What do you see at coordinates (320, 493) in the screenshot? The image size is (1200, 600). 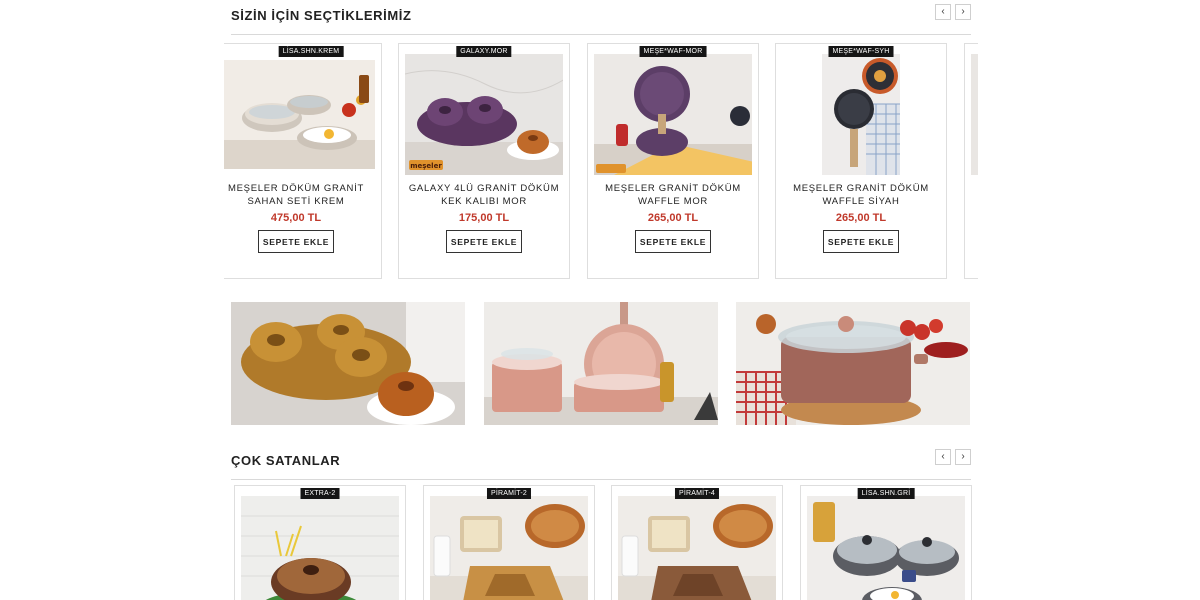 I see `sku-badge: EXTRA-2` at bounding box center [320, 493].